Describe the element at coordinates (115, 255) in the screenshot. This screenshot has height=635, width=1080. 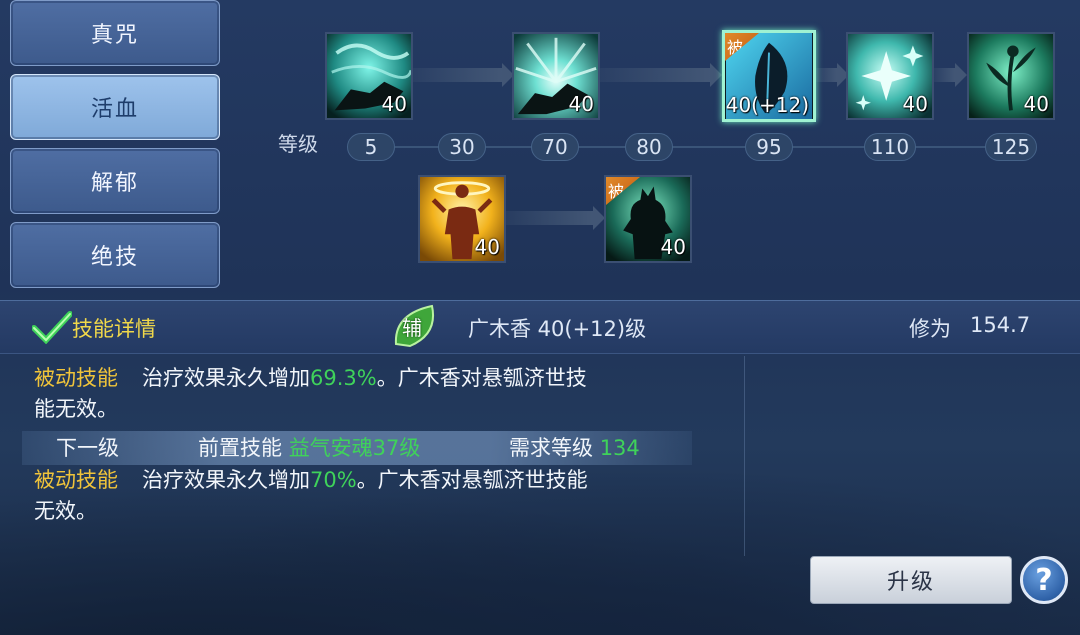
I see `tab-jueji: 绝技` at that location.